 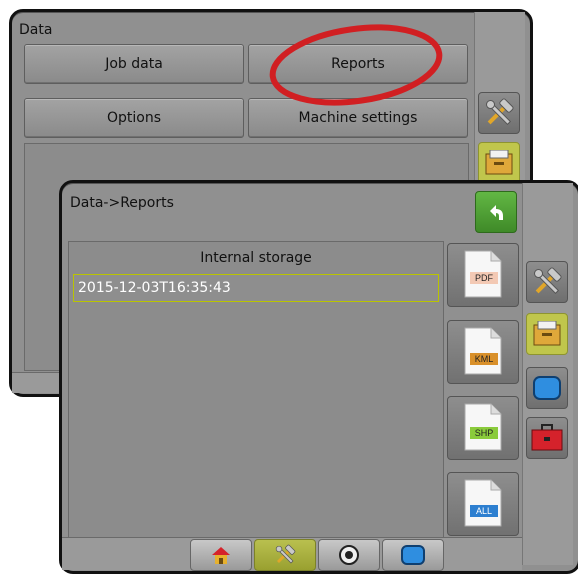 I want to click on all-export-button: ALL, so click(x=483, y=504).